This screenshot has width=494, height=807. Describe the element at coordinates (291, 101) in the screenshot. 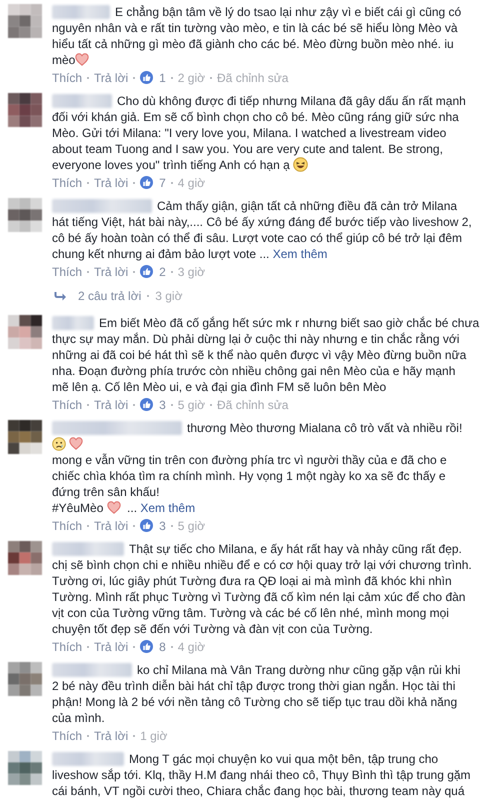

I see `comment-text: Cho dù không được đi tiếp nhưng Milana đã gây dấu ấn rất mạnh` at that location.